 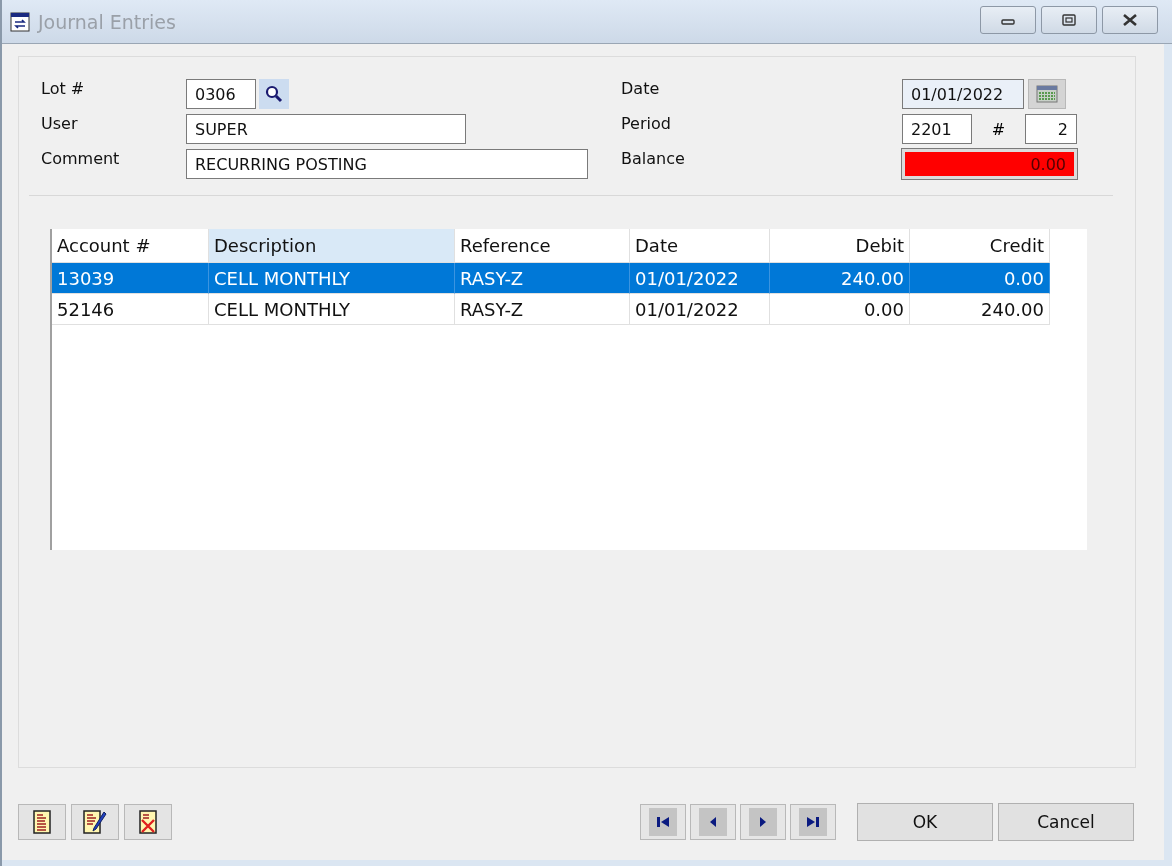 I want to click on close-button, so click(x=1130, y=20).